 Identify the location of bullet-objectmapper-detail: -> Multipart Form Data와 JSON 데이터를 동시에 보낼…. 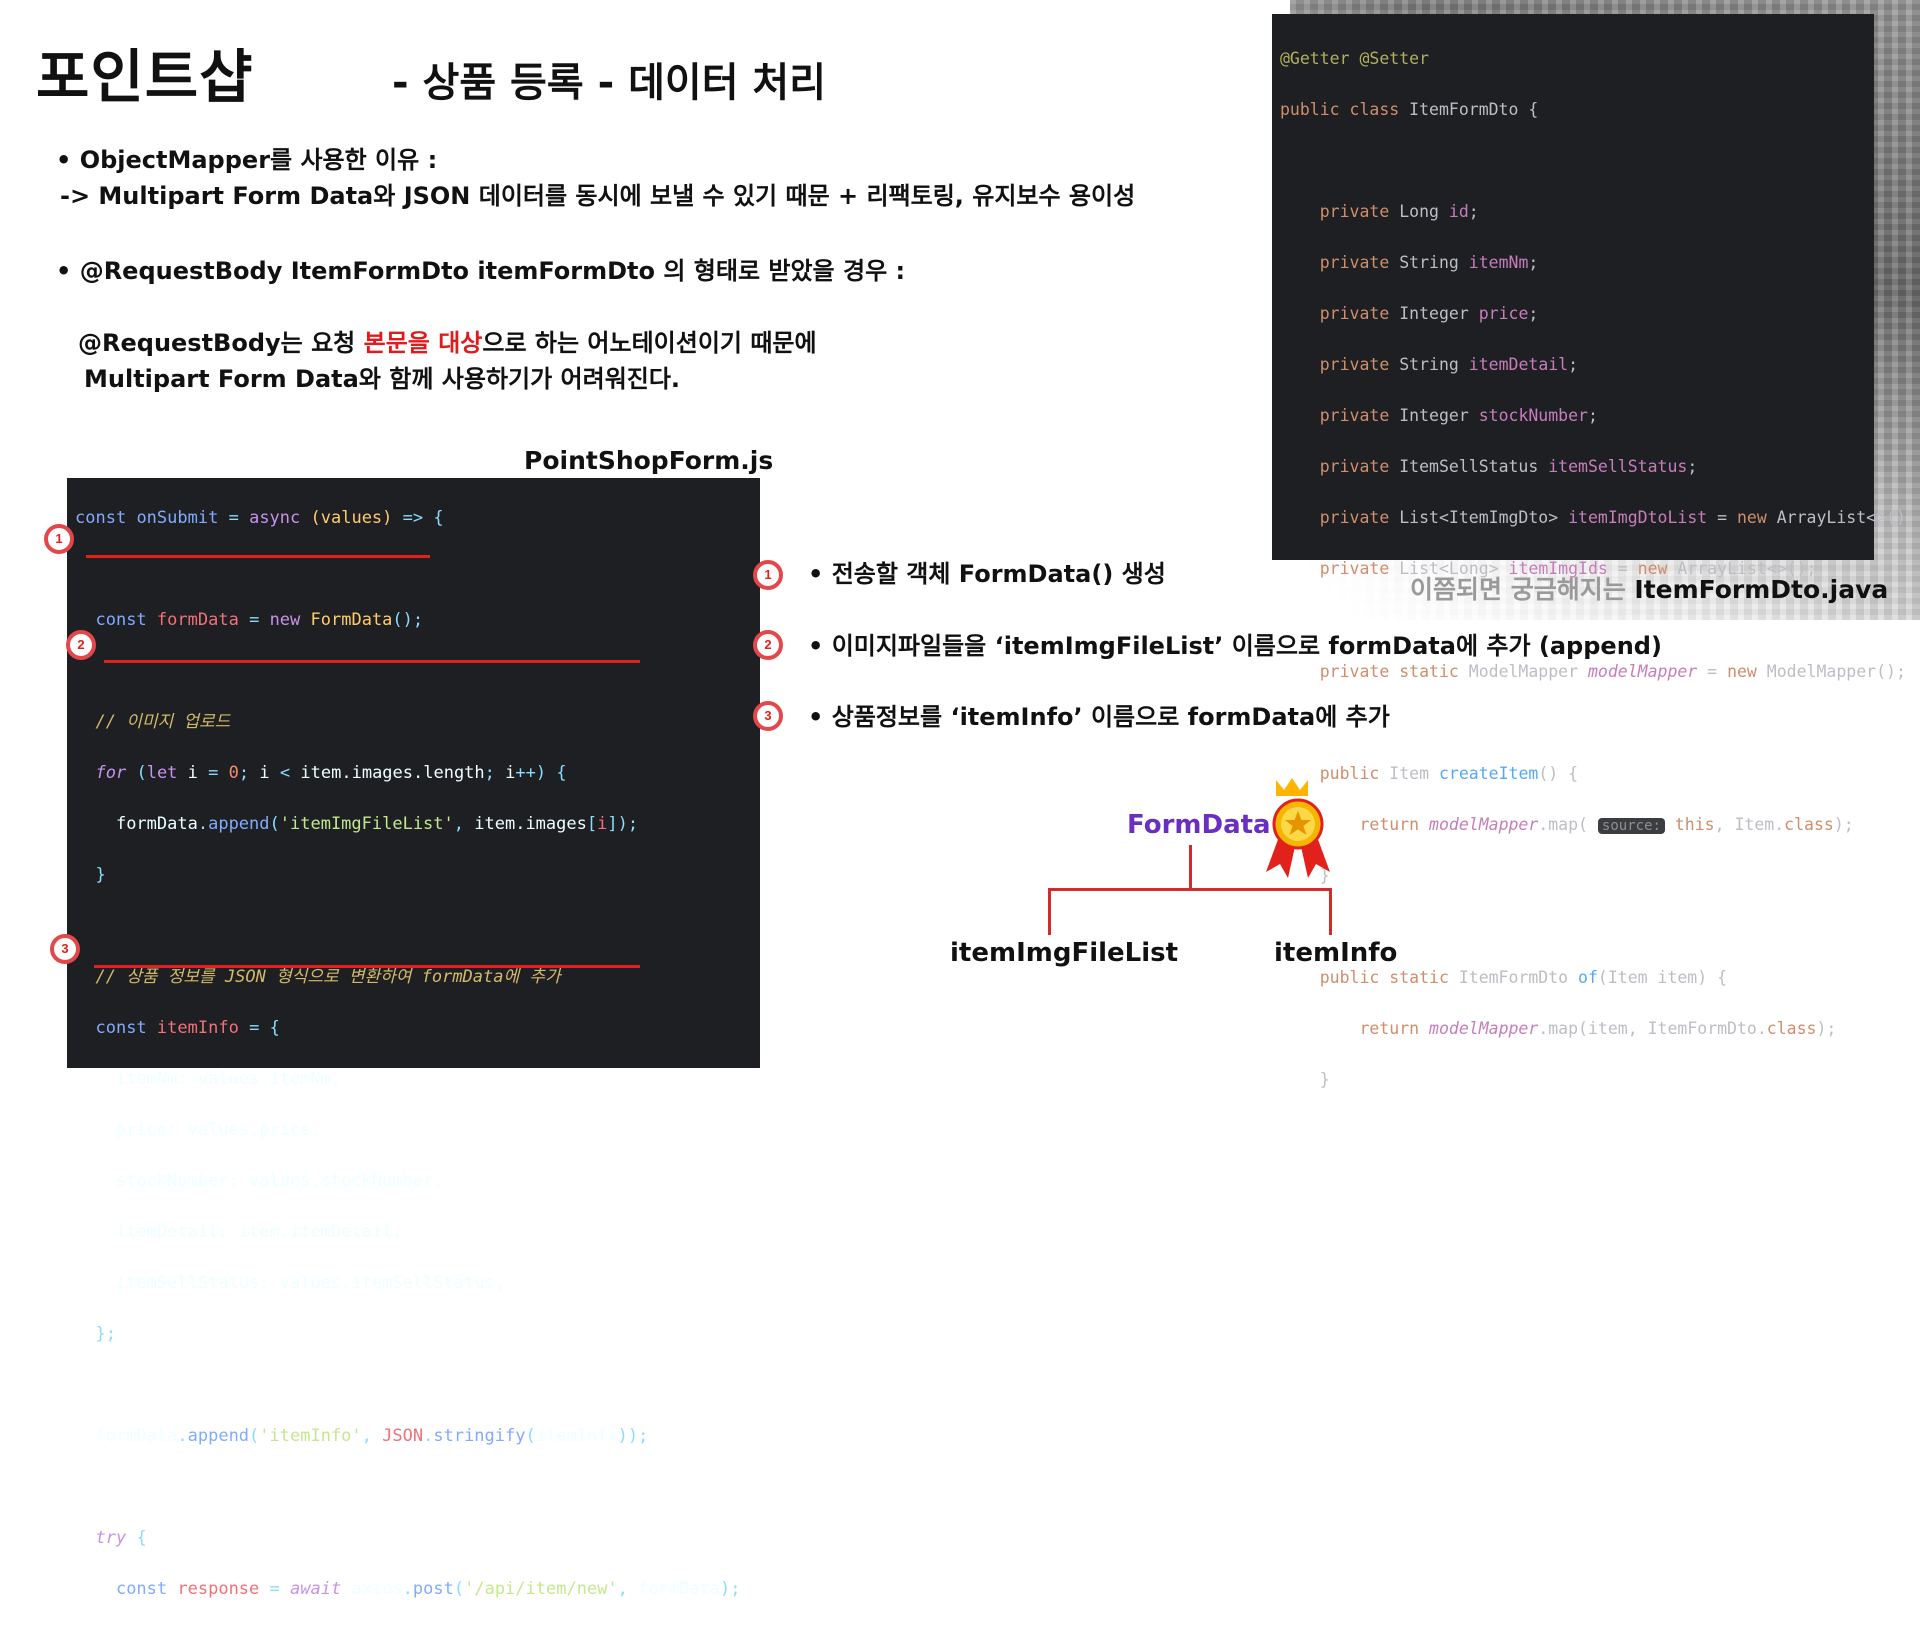
(598, 196).